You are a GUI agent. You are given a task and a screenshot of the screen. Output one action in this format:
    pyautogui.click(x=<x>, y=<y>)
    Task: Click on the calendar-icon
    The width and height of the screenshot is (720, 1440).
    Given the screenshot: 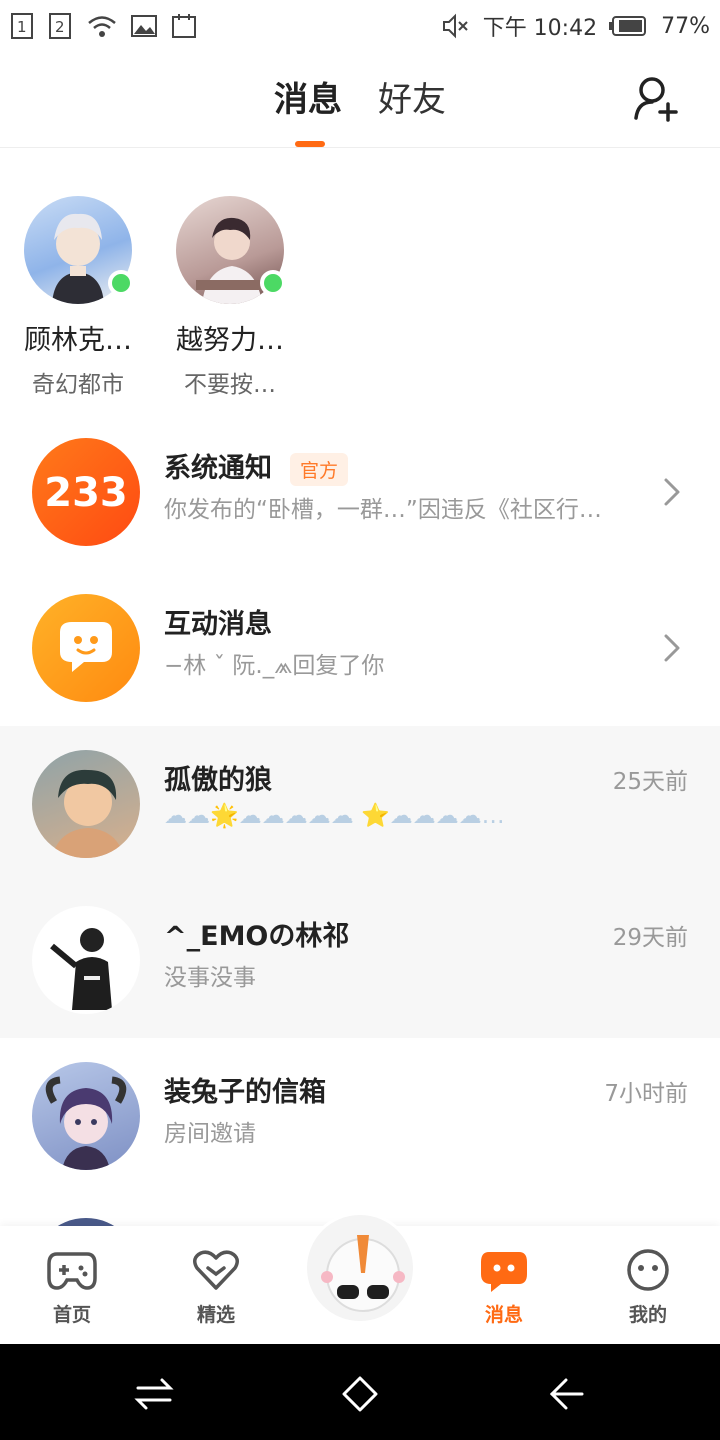 What is the action you would take?
    pyautogui.click(x=184, y=26)
    